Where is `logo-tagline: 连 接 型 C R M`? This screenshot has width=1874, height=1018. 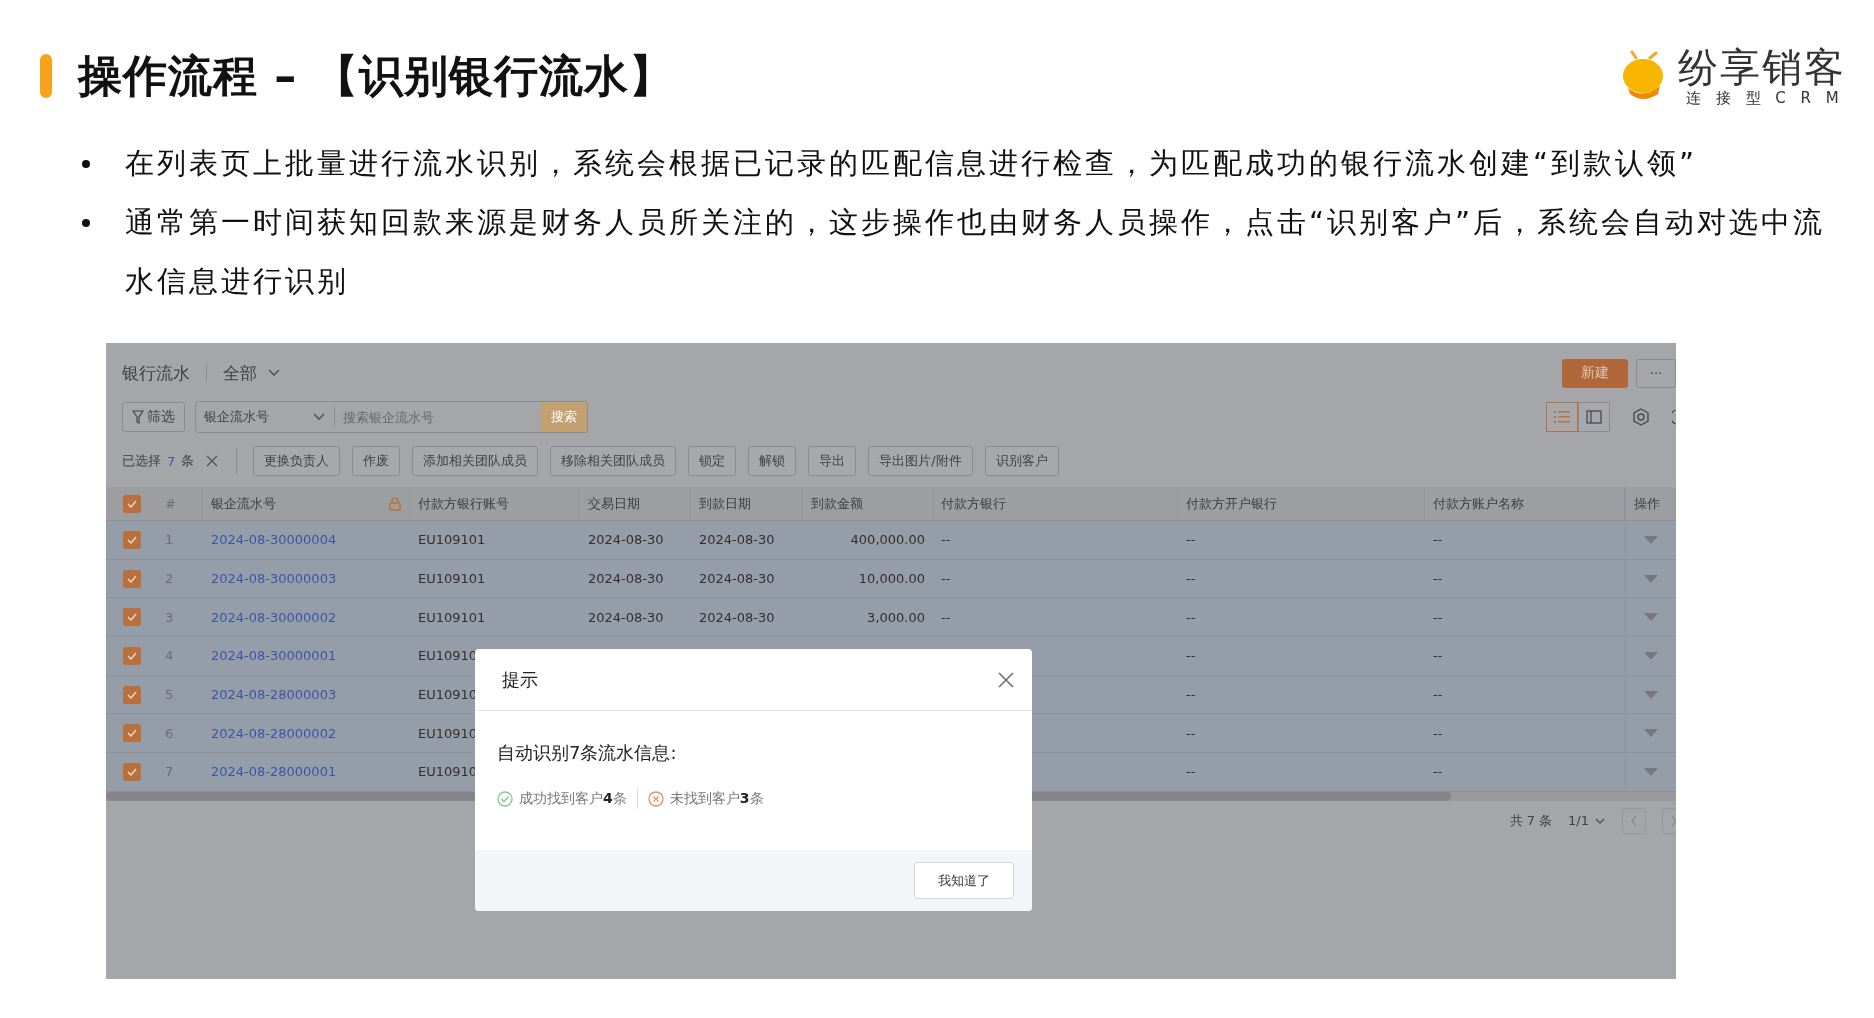
logo-tagline: 连 接 型 C R M is located at coordinates (1765, 98).